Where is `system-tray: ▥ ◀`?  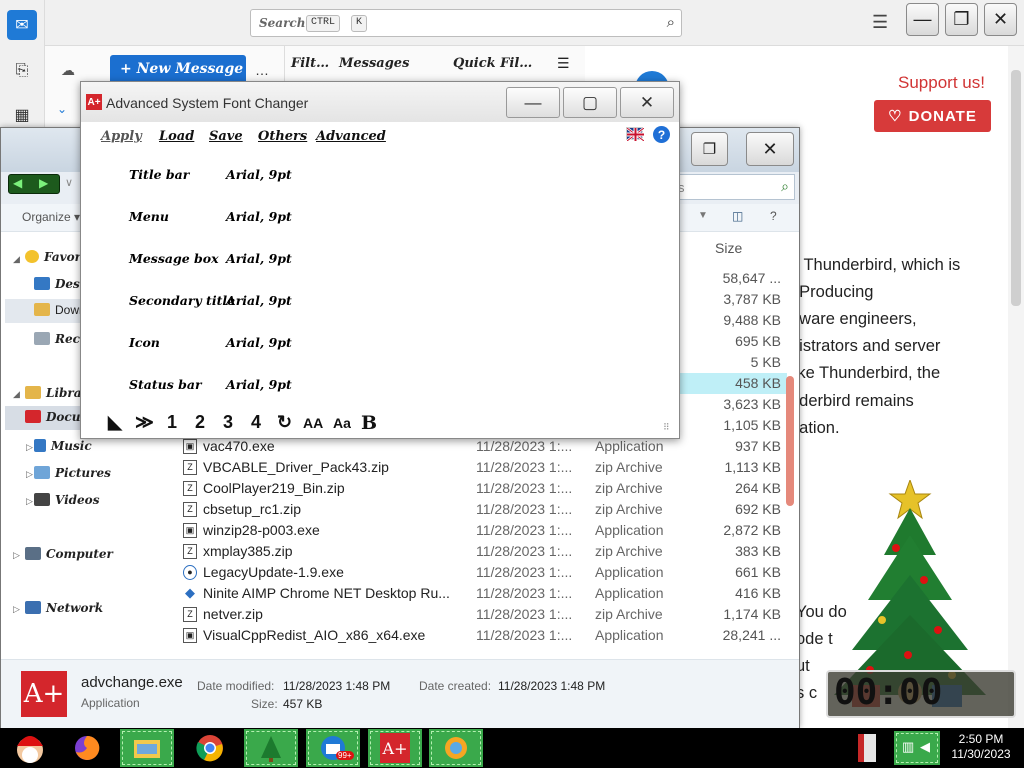 system-tray: ▥ ◀ is located at coordinates (917, 748).